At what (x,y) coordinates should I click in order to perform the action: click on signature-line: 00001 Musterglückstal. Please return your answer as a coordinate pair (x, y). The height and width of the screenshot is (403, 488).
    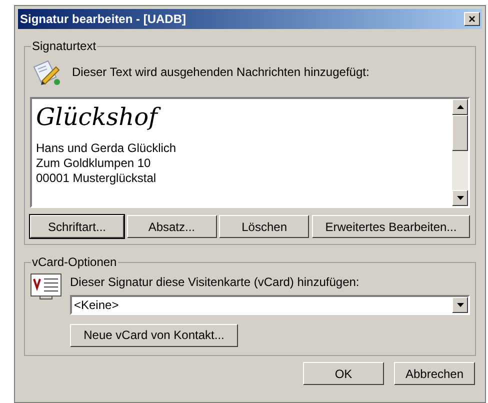
    Looking at the image, I should click on (97, 178).